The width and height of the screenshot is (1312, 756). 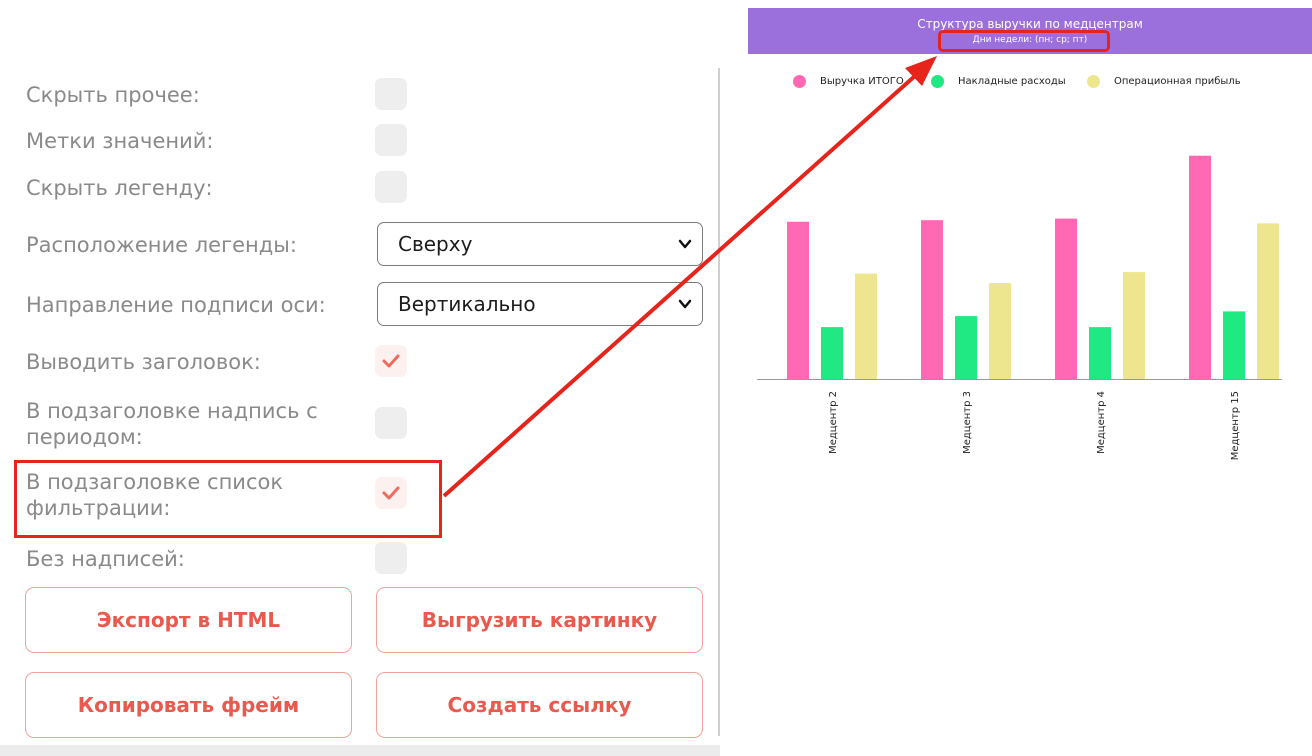 I want to click on value-labels-checkbox, so click(x=391, y=140).